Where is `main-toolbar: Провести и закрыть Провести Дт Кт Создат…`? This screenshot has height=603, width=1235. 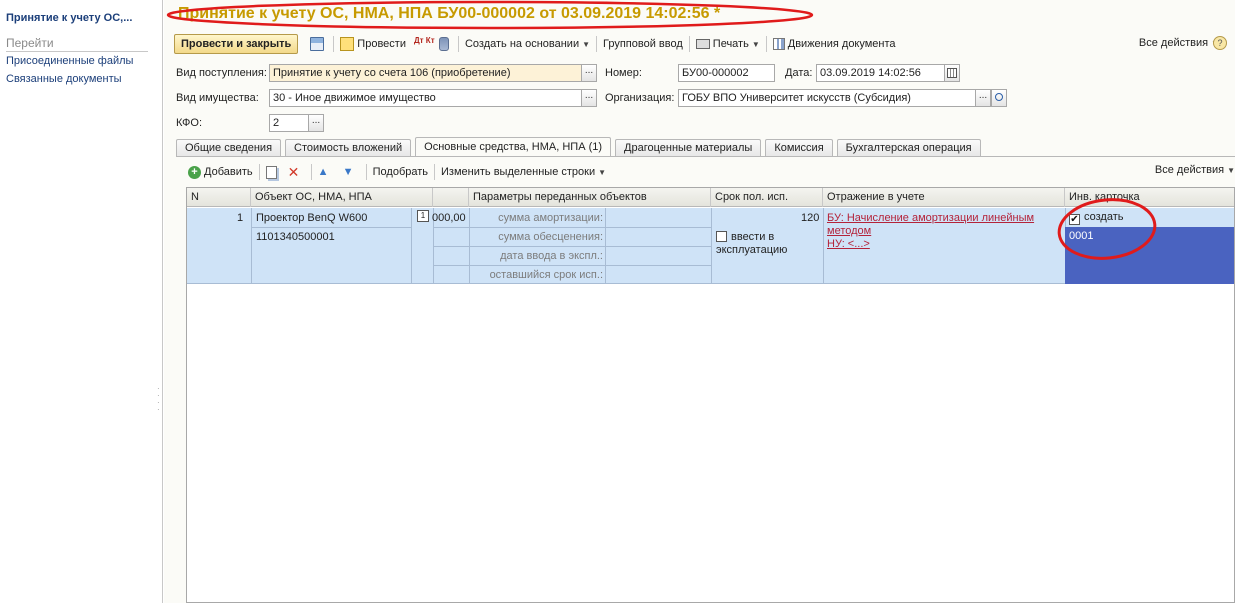 main-toolbar: Провести и закрыть Провести Дт Кт Создат… is located at coordinates (704, 44).